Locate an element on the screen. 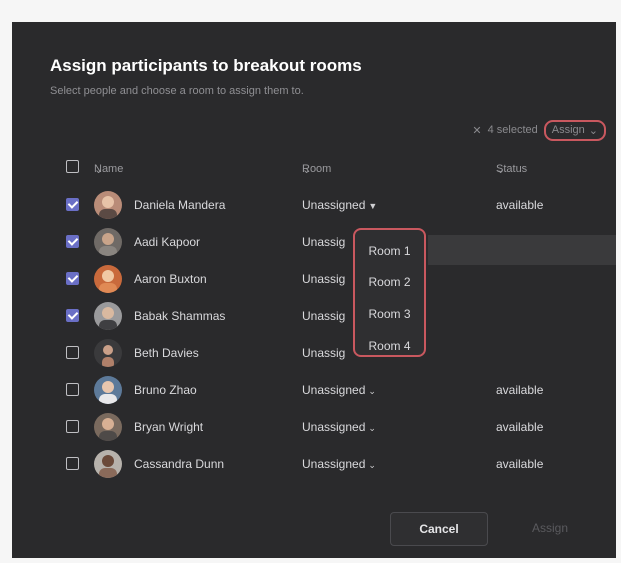 Image resolution: width=621 pixels, height=563 pixels. participant-name: Babak Shammas is located at coordinates (180, 316).